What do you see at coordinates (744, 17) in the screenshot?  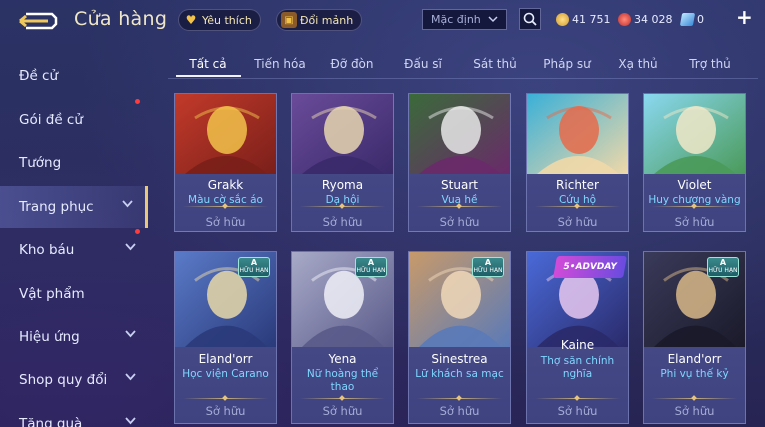 I see `add-currency-button: +` at bounding box center [744, 17].